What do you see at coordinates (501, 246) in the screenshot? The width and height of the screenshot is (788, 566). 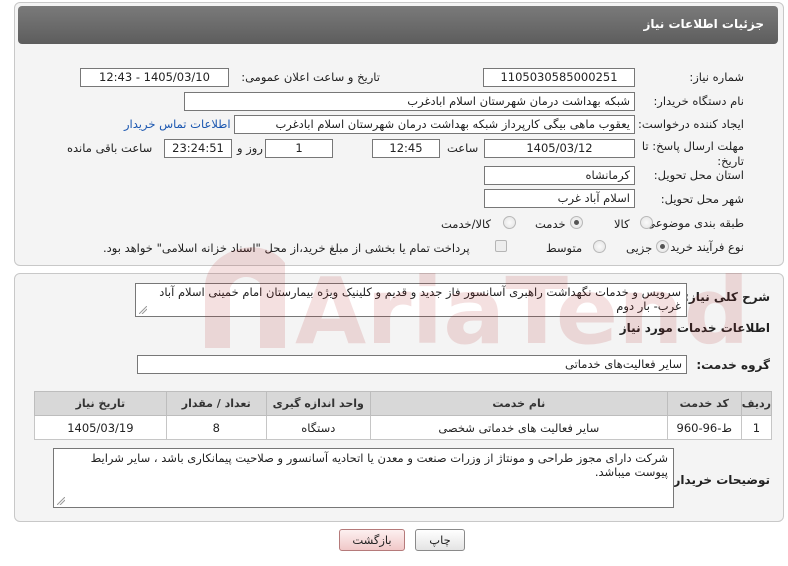 I see `treasury-payment-checkbox` at bounding box center [501, 246].